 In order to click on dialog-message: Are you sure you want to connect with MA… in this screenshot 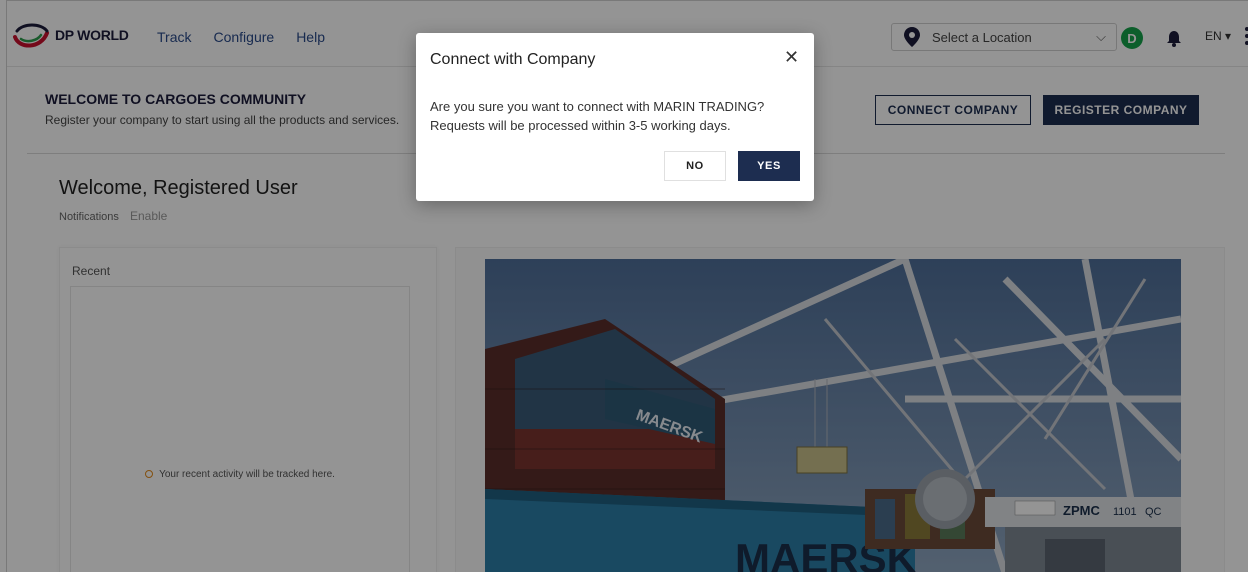, I will do `click(620, 116)`.